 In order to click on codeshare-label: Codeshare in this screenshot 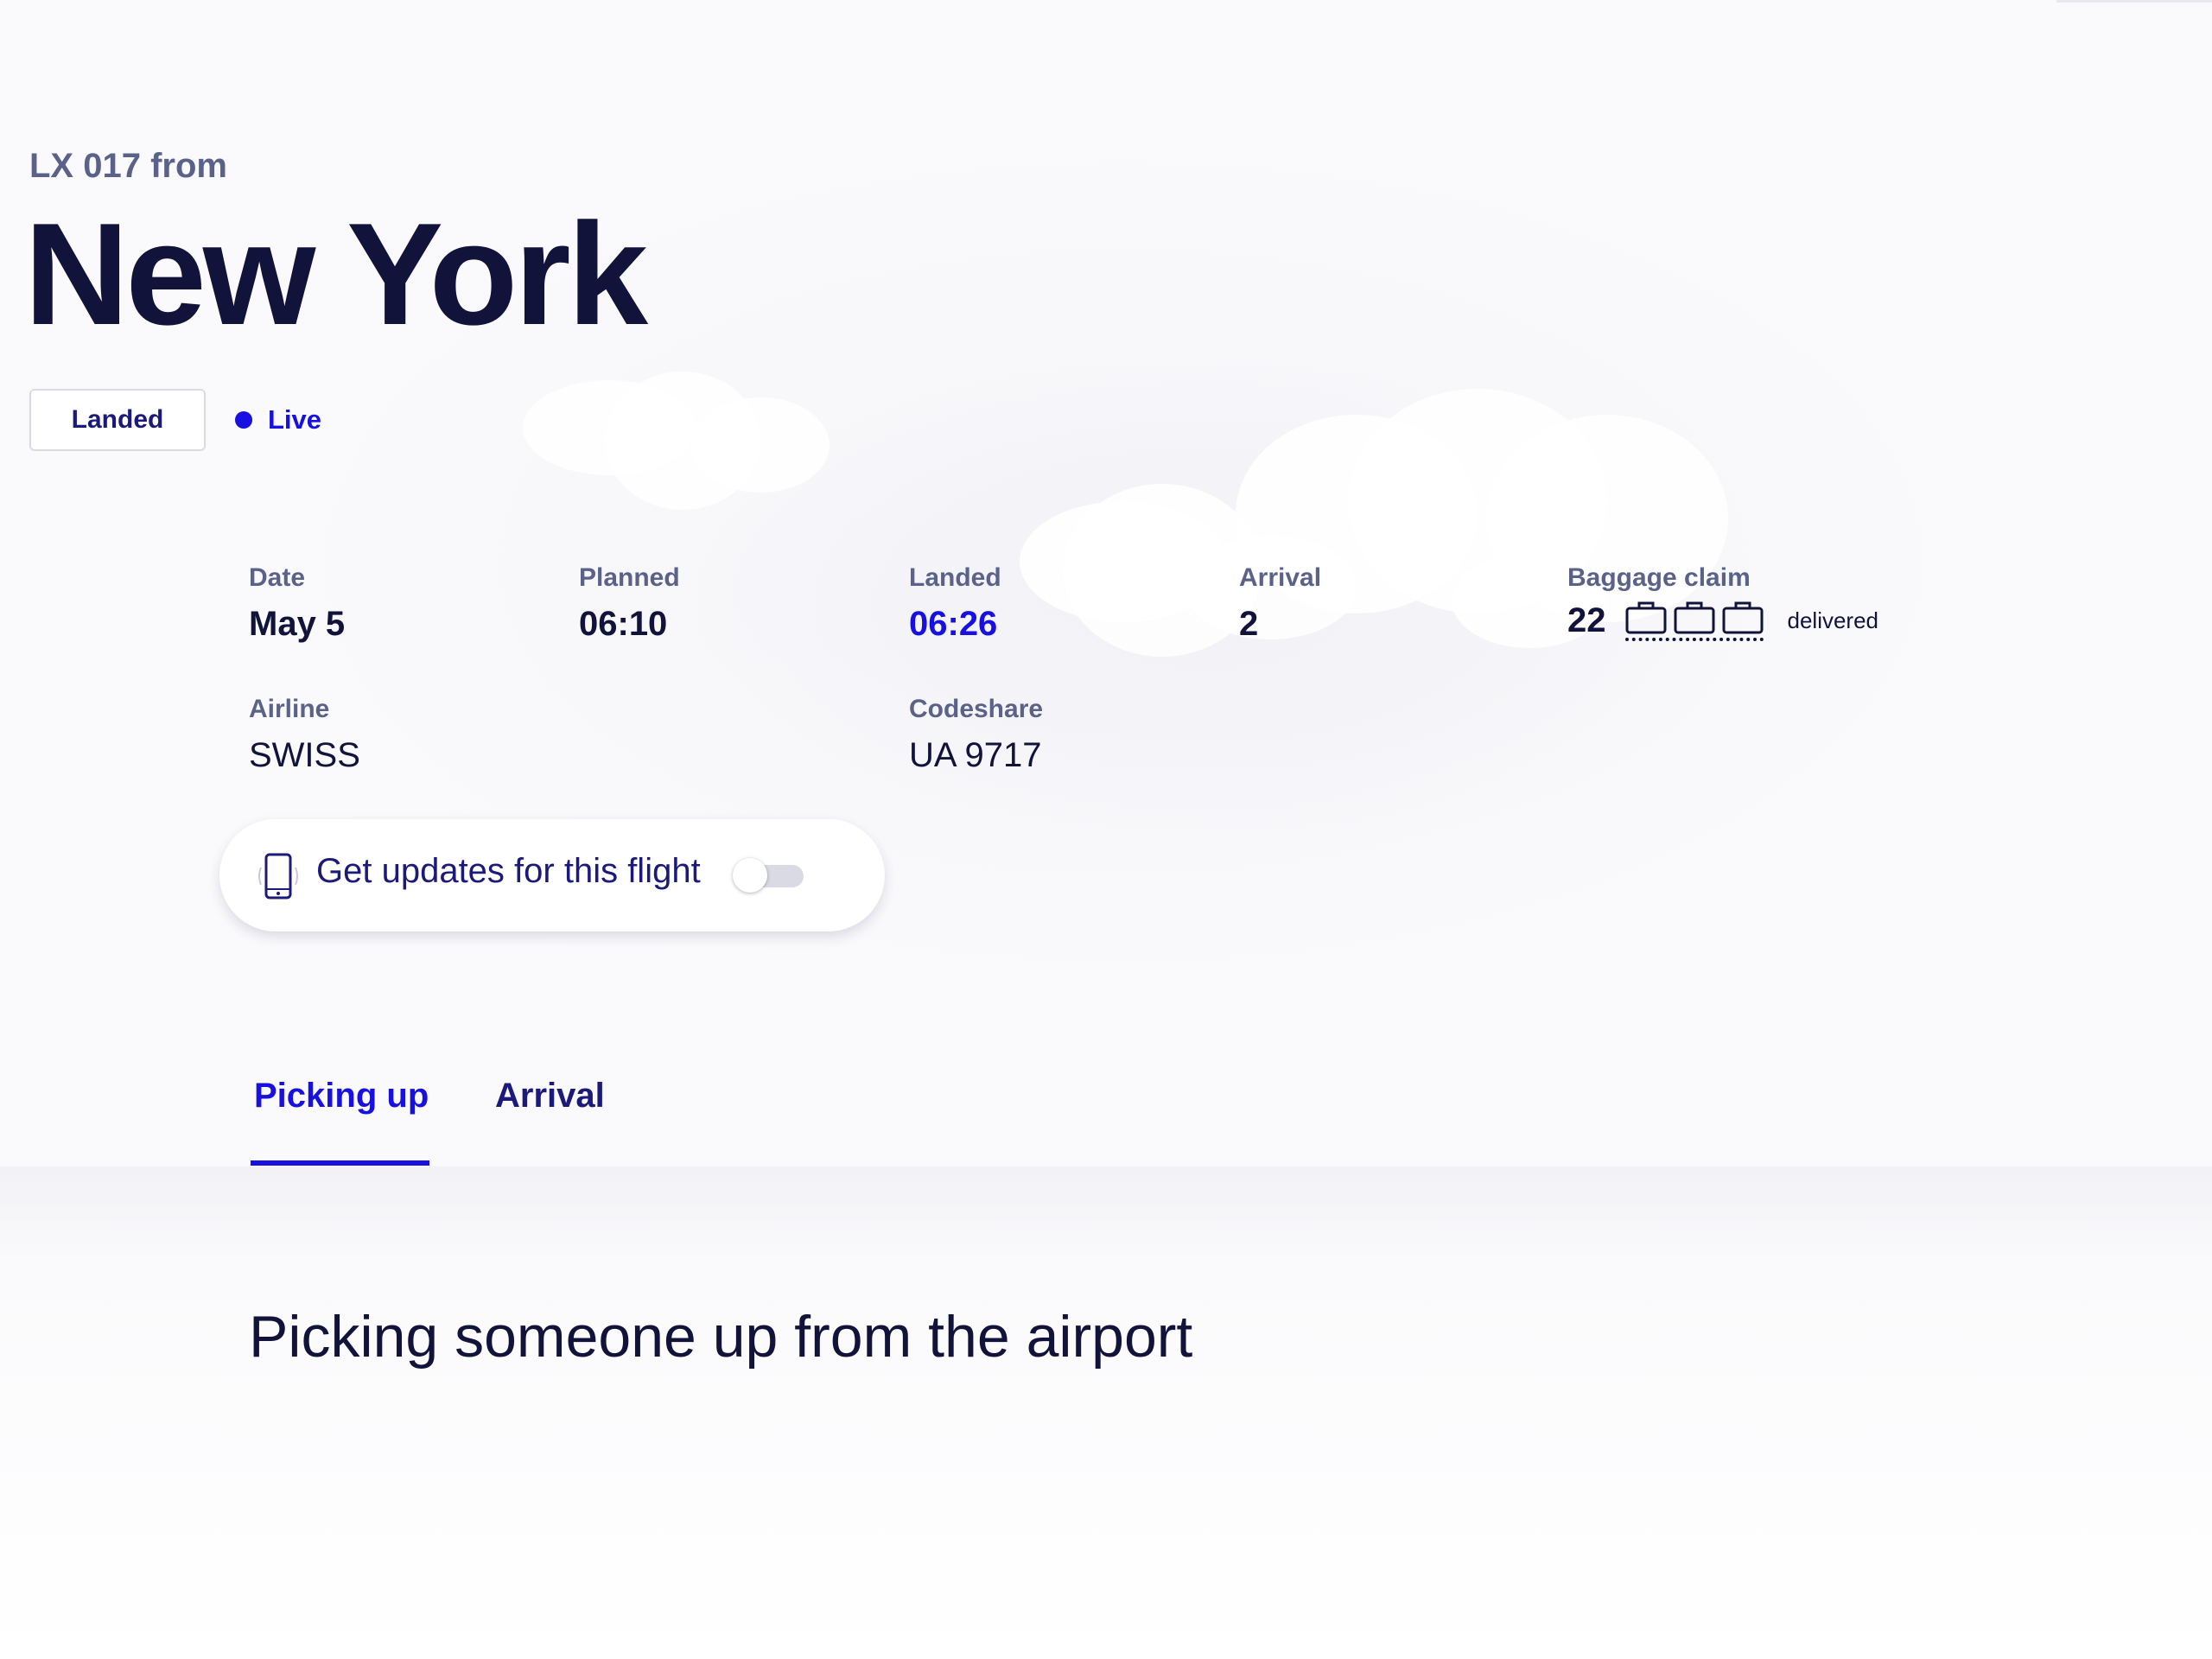, I will do `click(976, 709)`.